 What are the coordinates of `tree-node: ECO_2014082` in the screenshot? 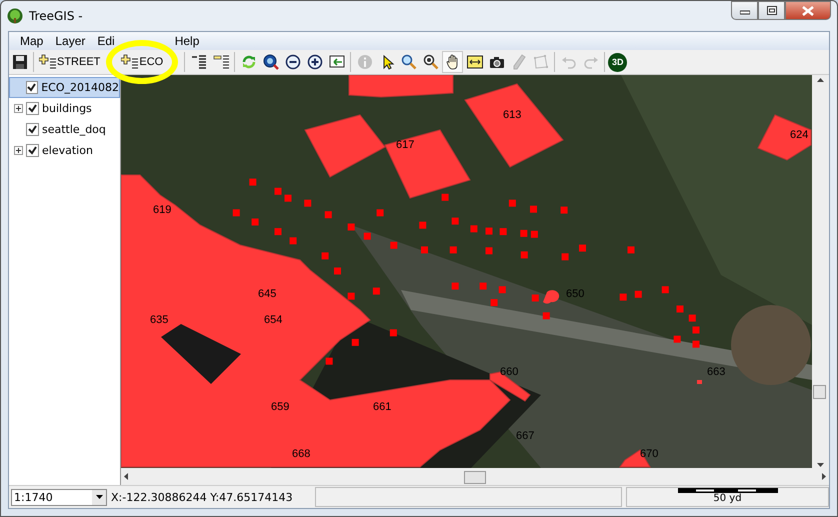 It's located at (64, 87).